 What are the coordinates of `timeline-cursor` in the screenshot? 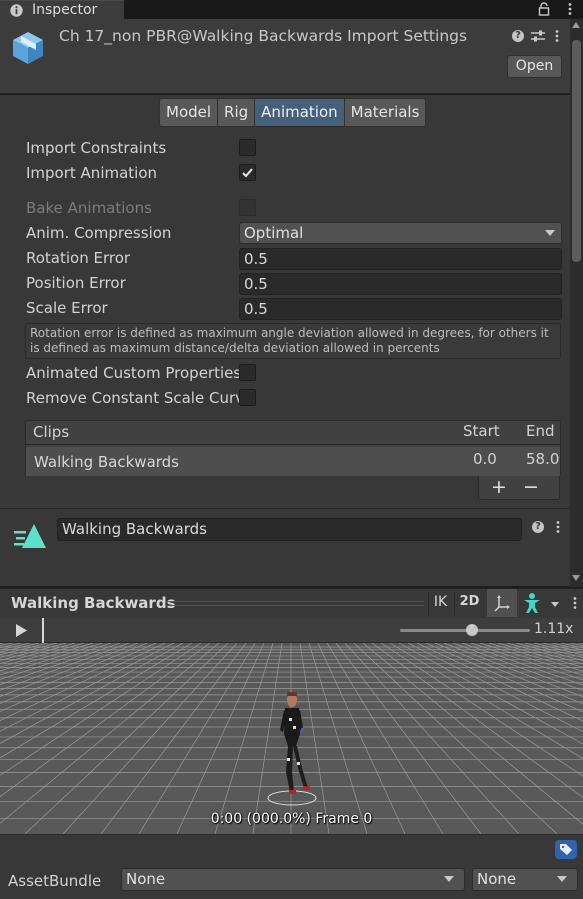 It's located at (43, 630).